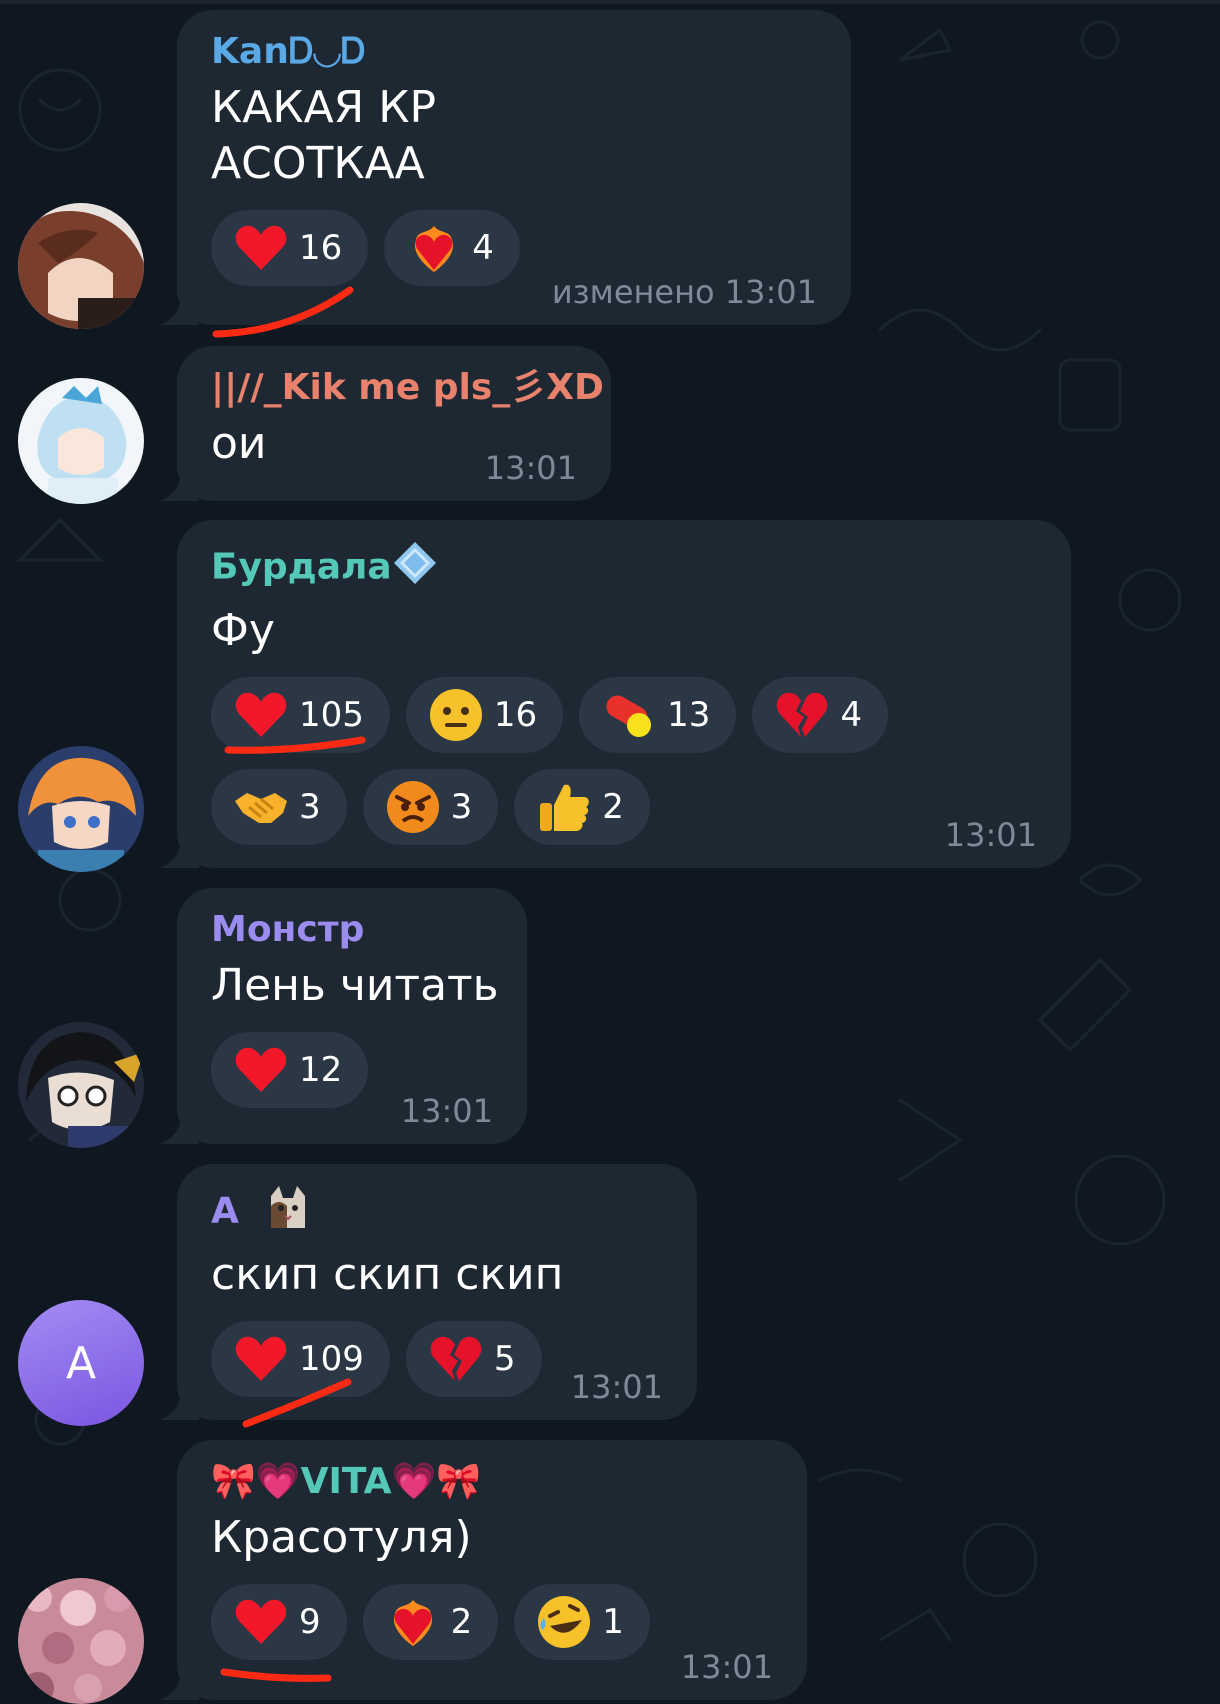 This screenshot has height=1704, width=1220. I want to click on angry-face-icon, so click(413, 807).